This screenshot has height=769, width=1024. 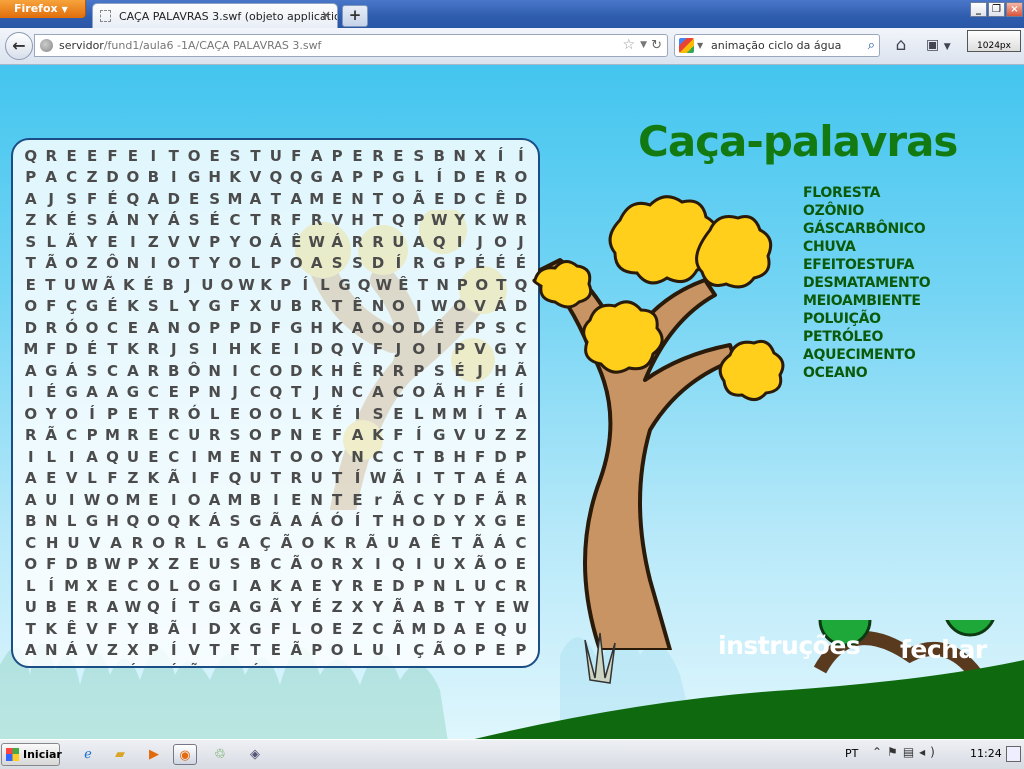 I want to click on grid-letter: Í, so click(x=399, y=263).